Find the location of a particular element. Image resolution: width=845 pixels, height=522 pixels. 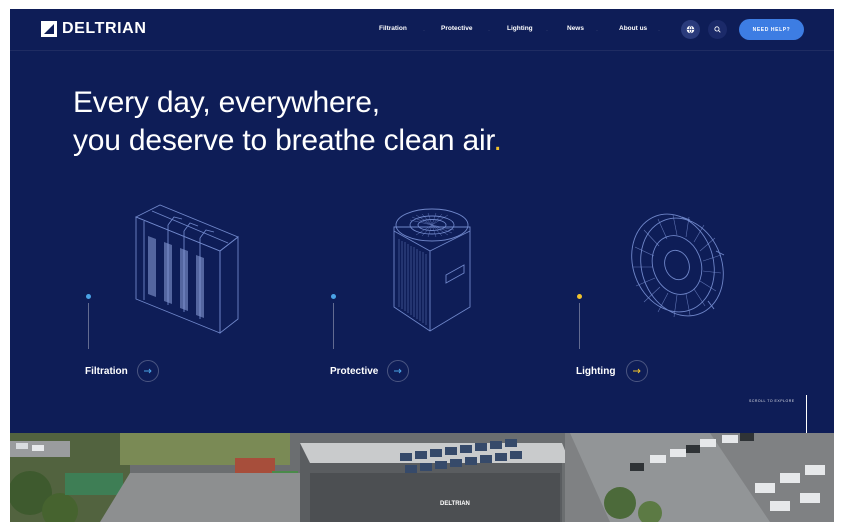

category-label-protective: Protective is located at coordinates (354, 371).